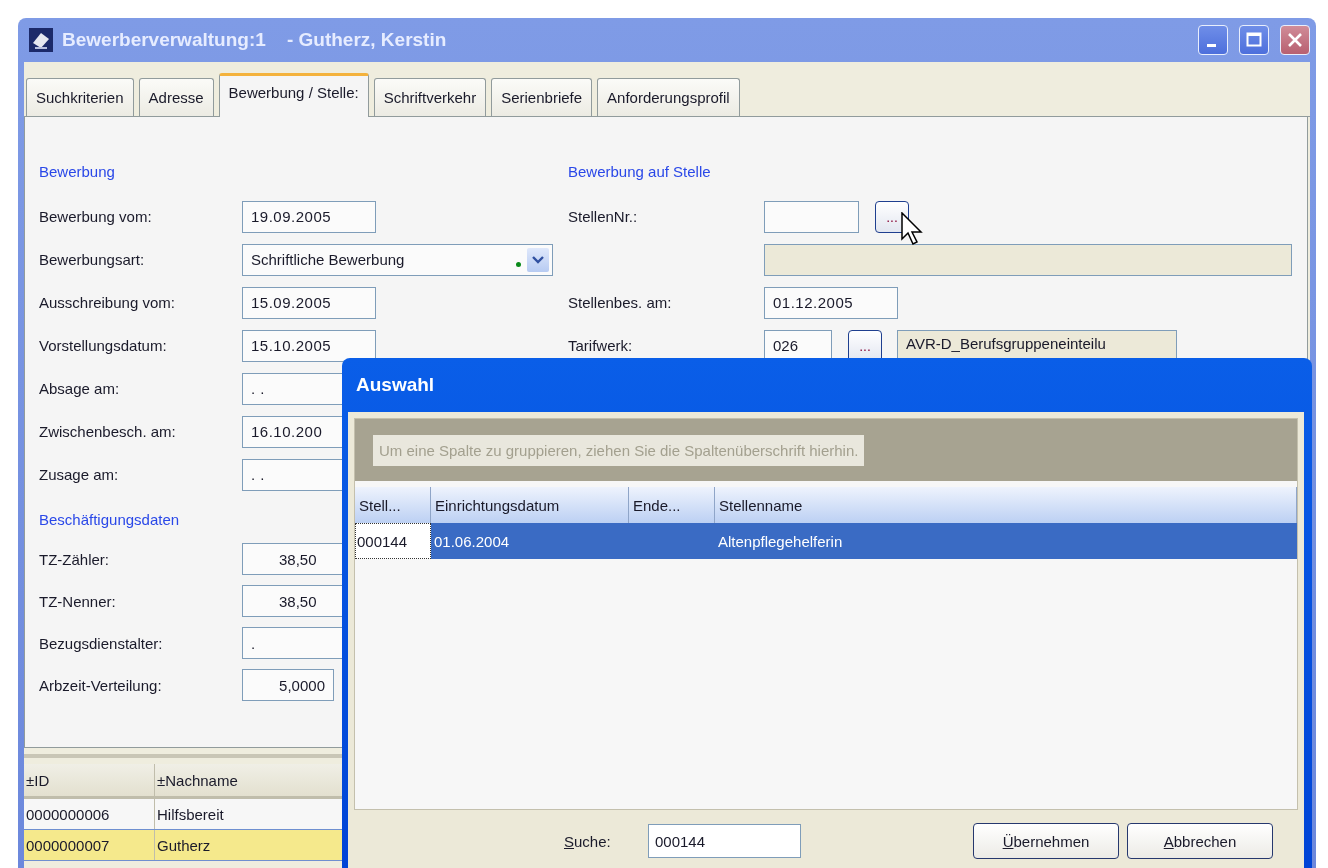 The image size is (1328, 868). What do you see at coordinates (620, 302) in the screenshot?
I see `field-label: Stellenbes. am:` at bounding box center [620, 302].